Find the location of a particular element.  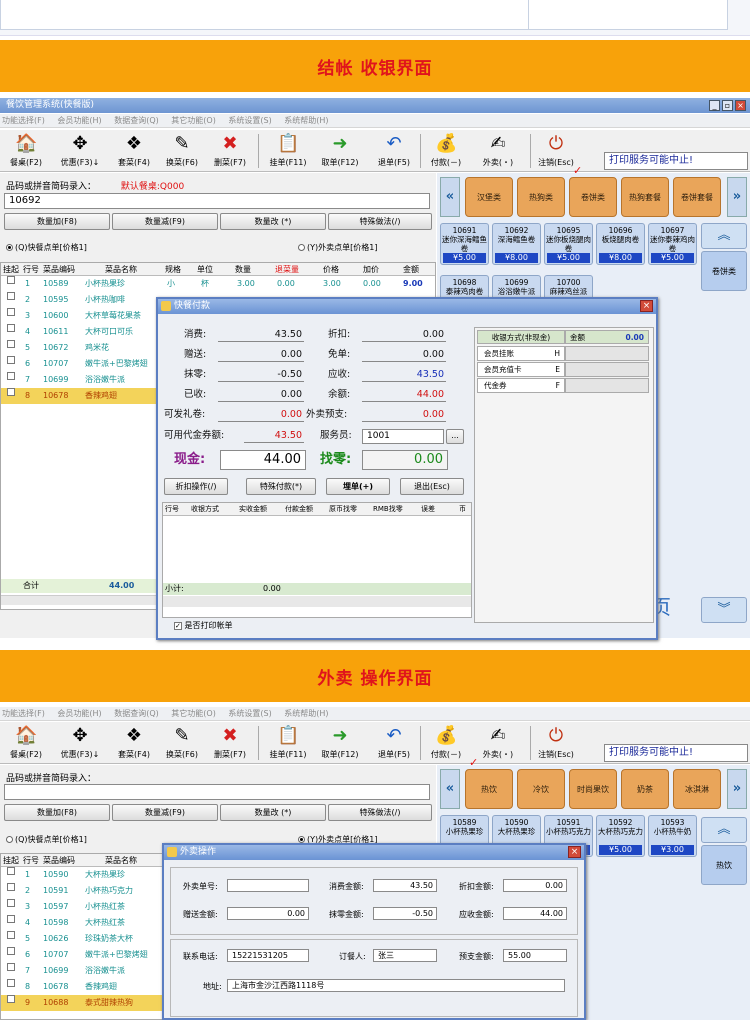

side-scroll-down-button: ︾ is located at coordinates (724, 610).